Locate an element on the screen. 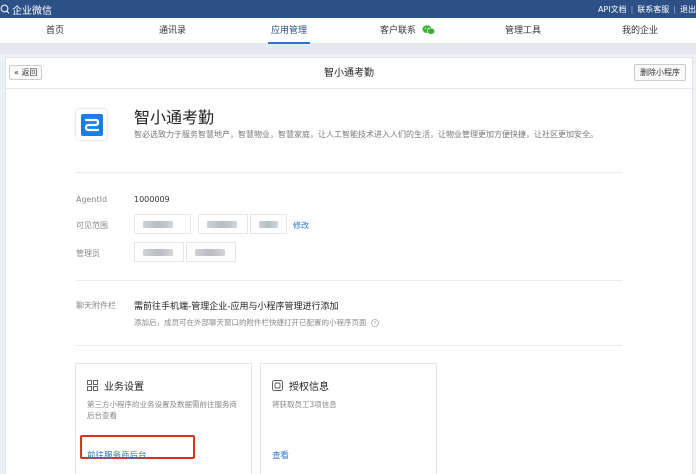  chat-attachment-title: 需前往手机端-管理企业-应用与小程序管理进行添加 is located at coordinates (236, 307).